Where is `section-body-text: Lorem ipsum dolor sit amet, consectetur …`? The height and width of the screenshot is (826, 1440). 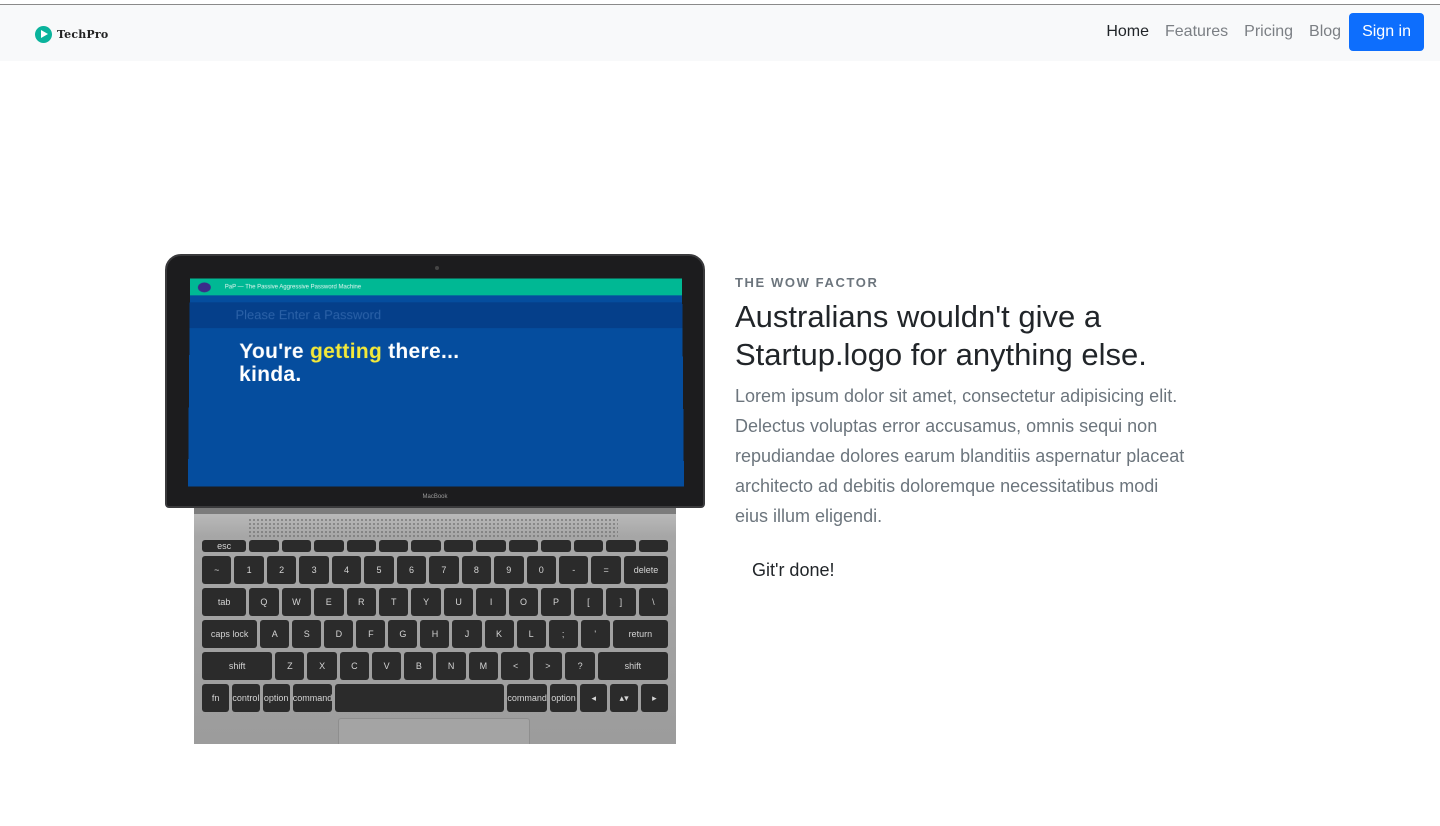 section-body-text: Lorem ipsum dolor sit amet, consectetur … is located at coordinates (960, 456).